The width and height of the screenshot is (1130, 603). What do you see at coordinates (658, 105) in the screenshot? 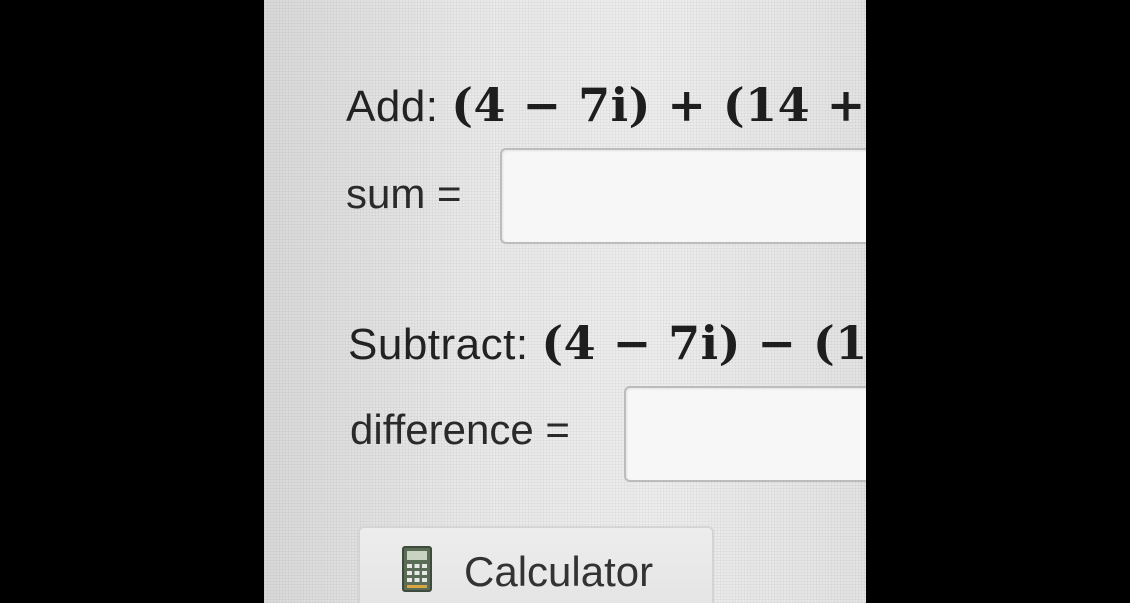
I see `add-expression: (4 − 7i) + (14 +` at bounding box center [658, 105].